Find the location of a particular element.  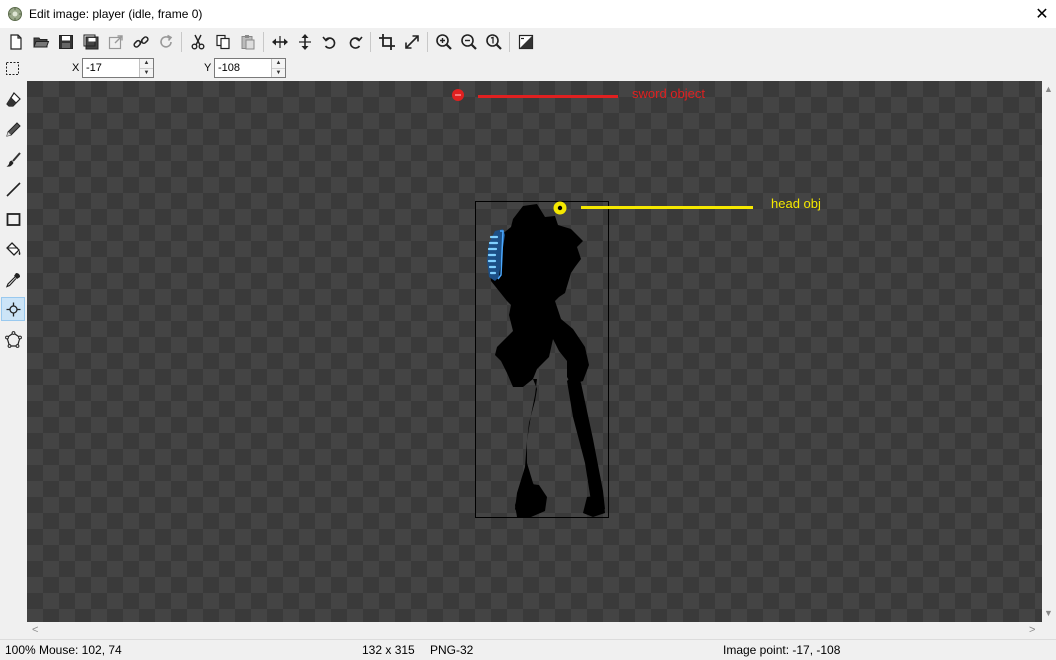

image-point: Image point: -17, -108 is located at coordinates (782, 650).